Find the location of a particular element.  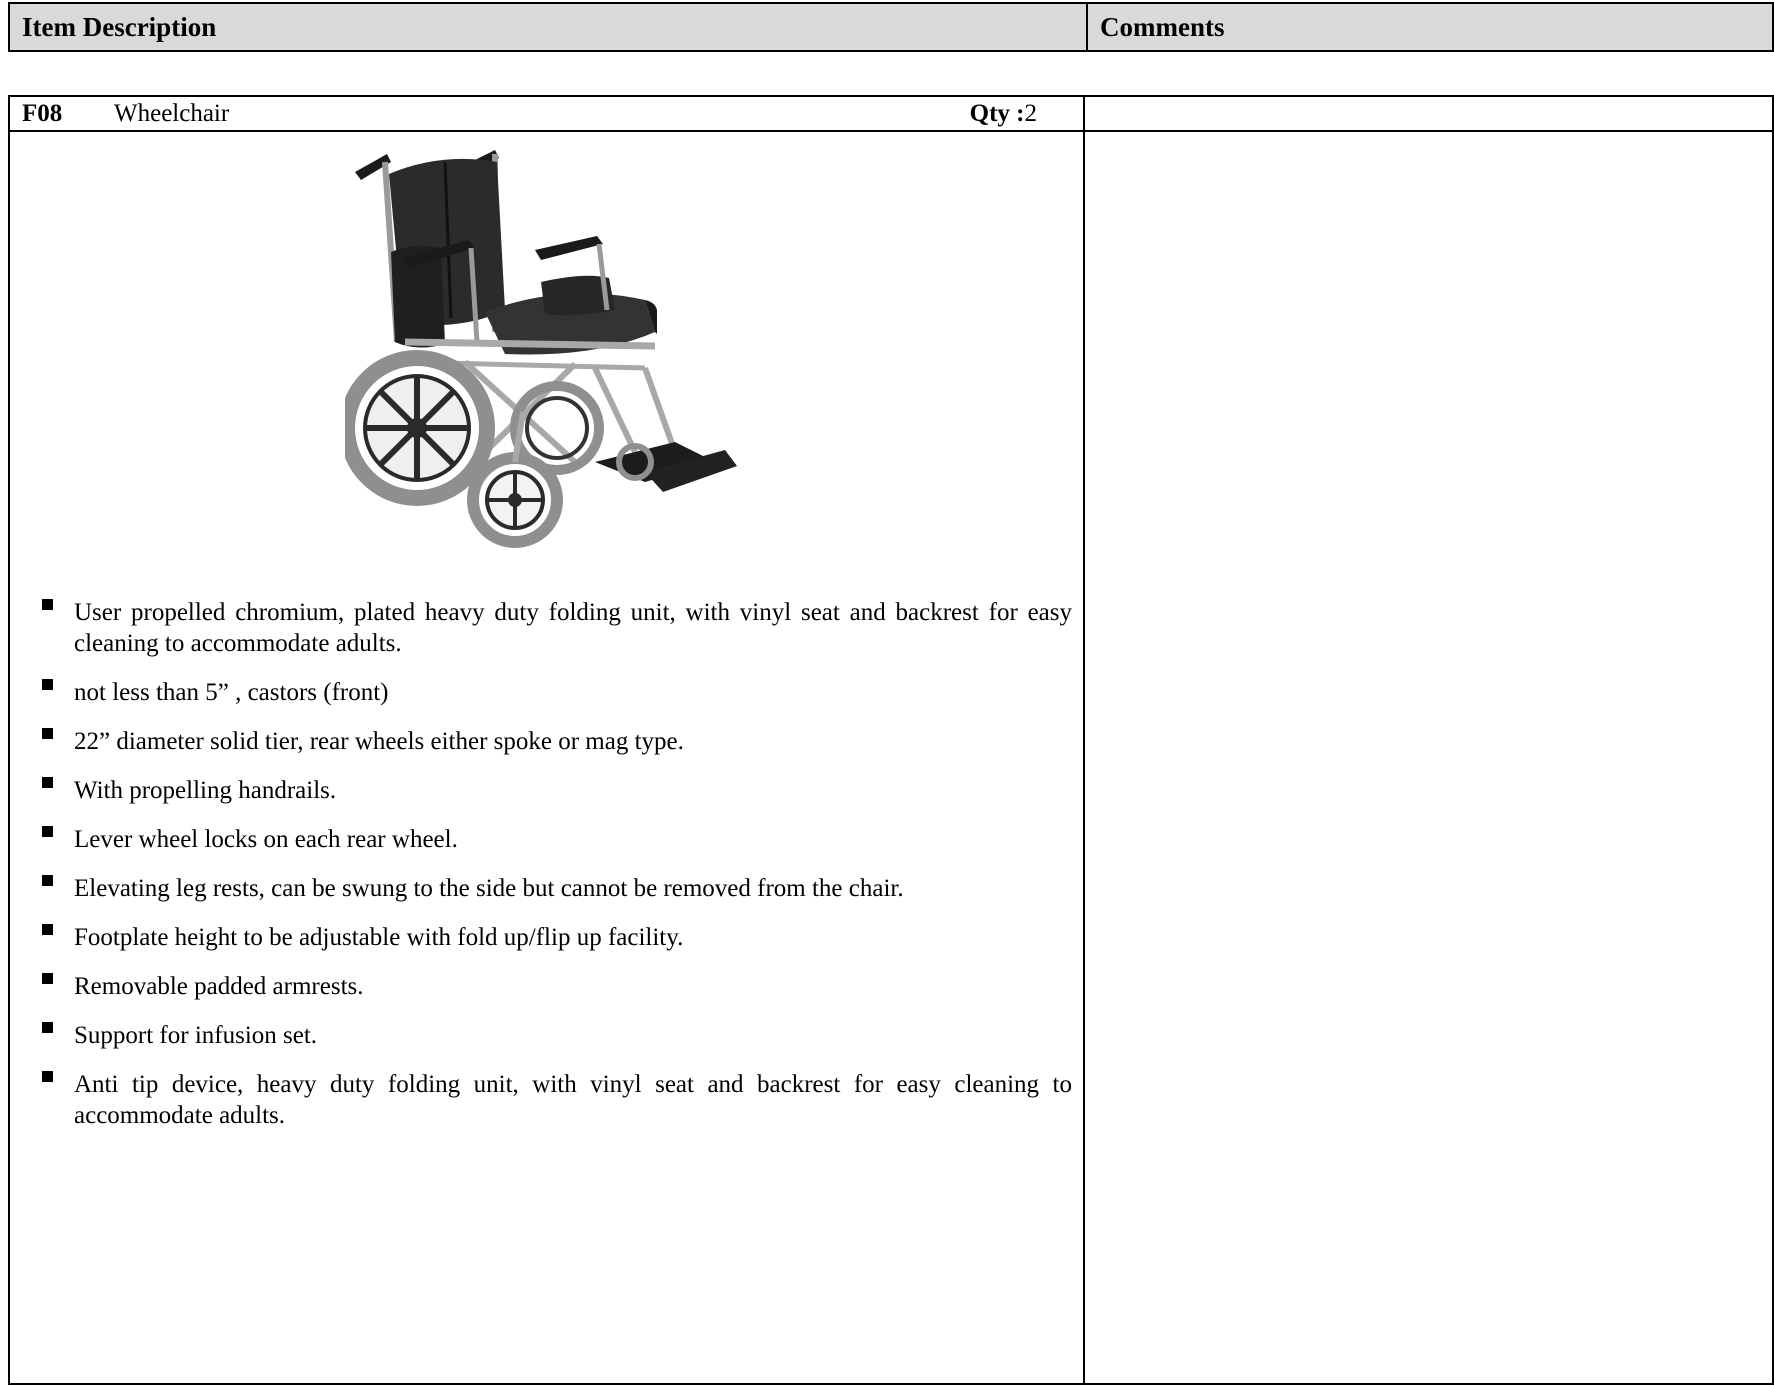

spec-text: With propelling handrails. is located at coordinates (205, 790).